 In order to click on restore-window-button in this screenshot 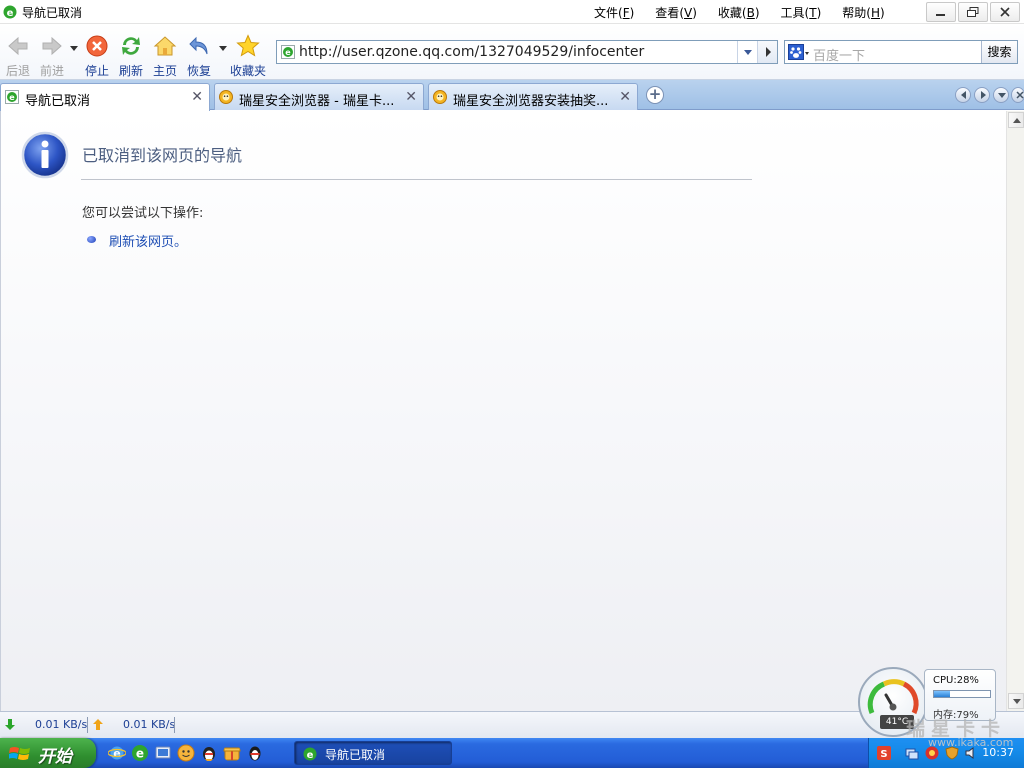, I will do `click(973, 12)`.